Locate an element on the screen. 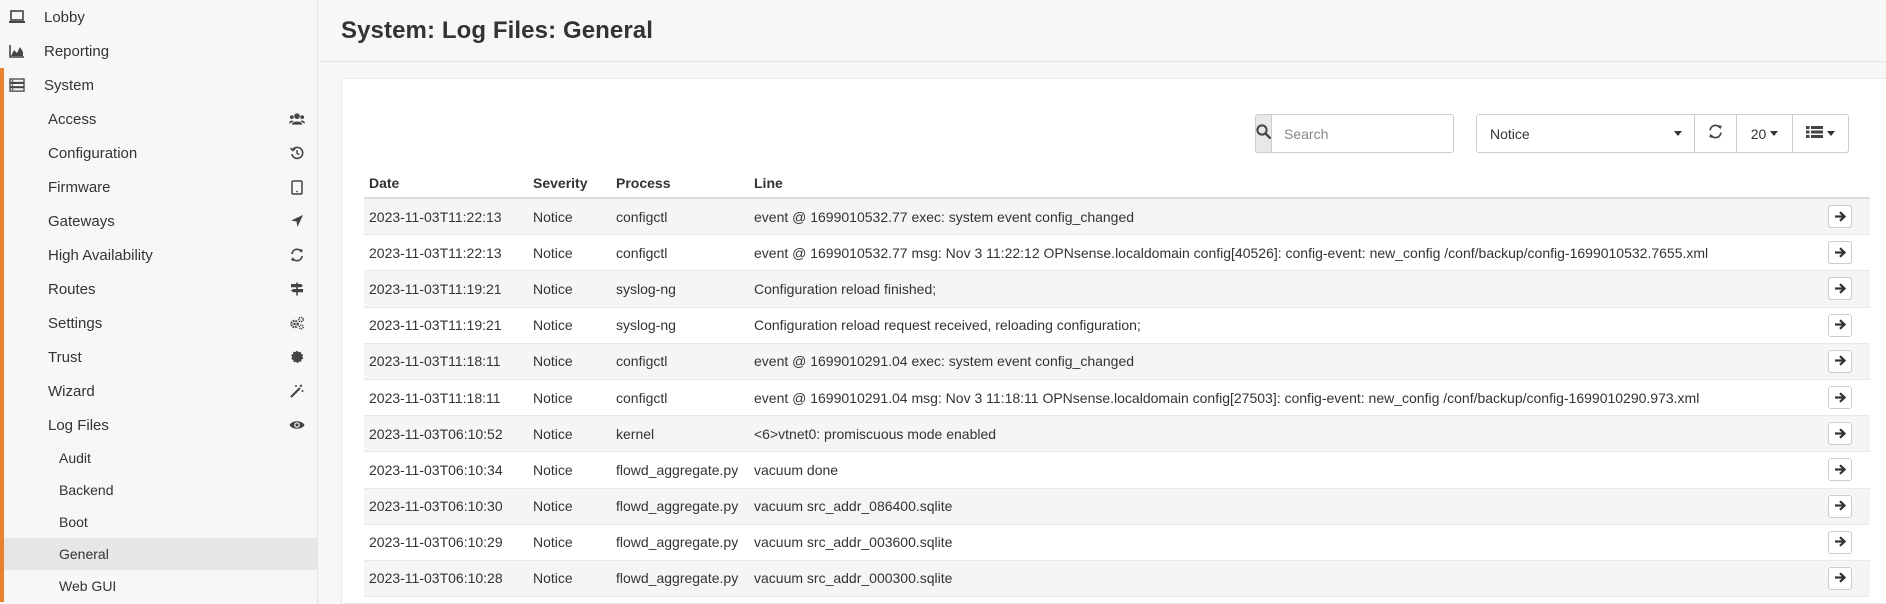  cell-line: vacuum src_addr_086400.sqlite is located at coordinates (853, 506).